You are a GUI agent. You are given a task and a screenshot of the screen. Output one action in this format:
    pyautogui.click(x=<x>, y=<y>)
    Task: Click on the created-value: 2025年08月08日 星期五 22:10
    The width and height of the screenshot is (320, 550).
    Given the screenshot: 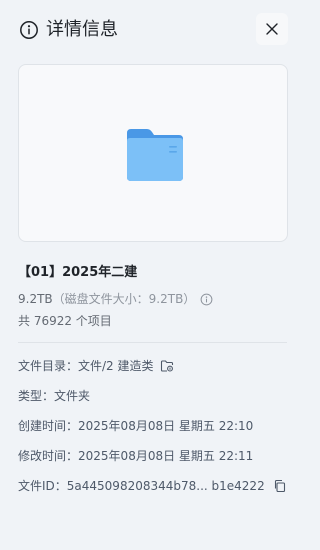 What is the action you would take?
    pyautogui.click(x=166, y=426)
    